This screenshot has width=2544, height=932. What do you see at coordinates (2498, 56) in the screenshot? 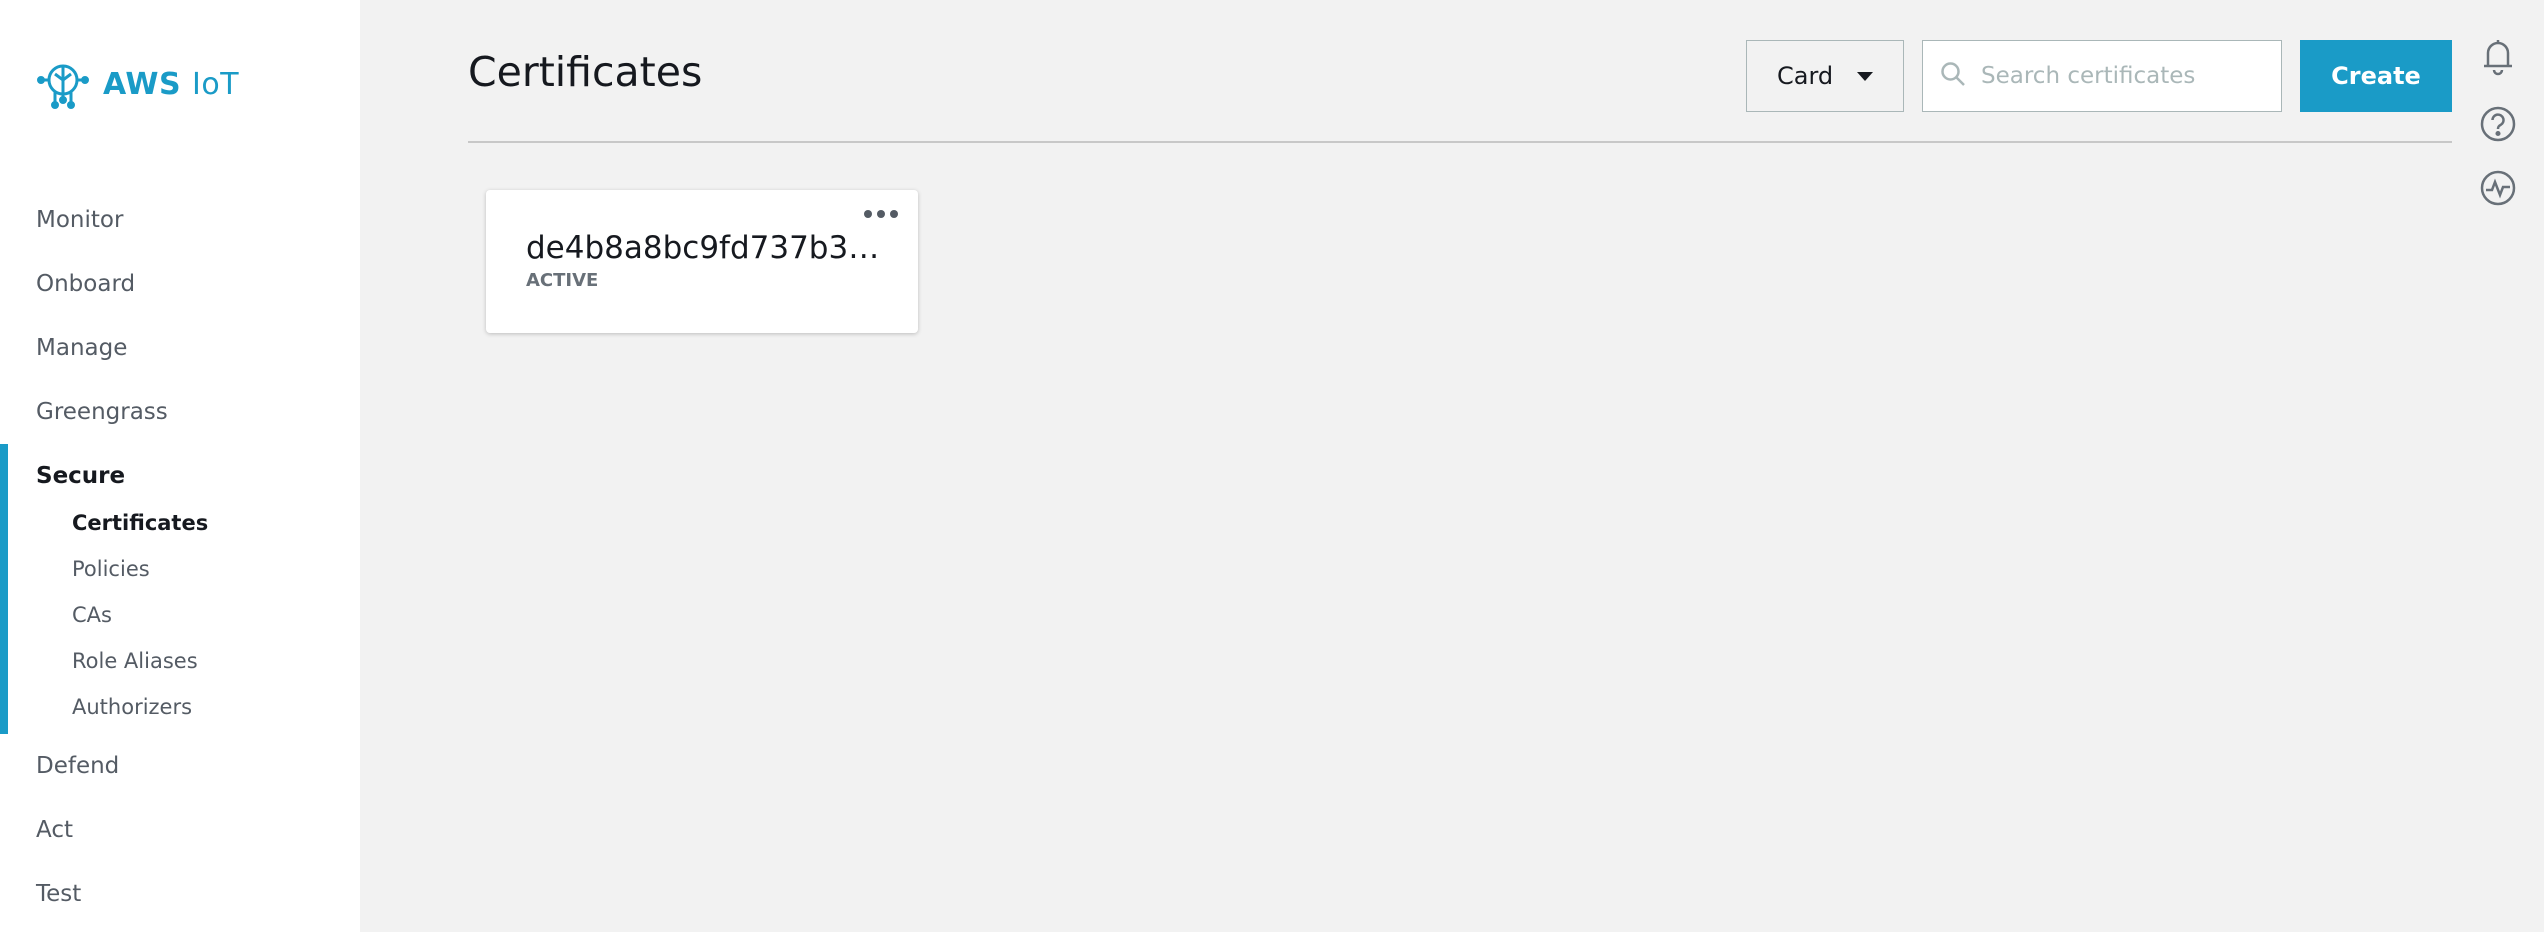
I see `bell-icon` at bounding box center [2498, 56].